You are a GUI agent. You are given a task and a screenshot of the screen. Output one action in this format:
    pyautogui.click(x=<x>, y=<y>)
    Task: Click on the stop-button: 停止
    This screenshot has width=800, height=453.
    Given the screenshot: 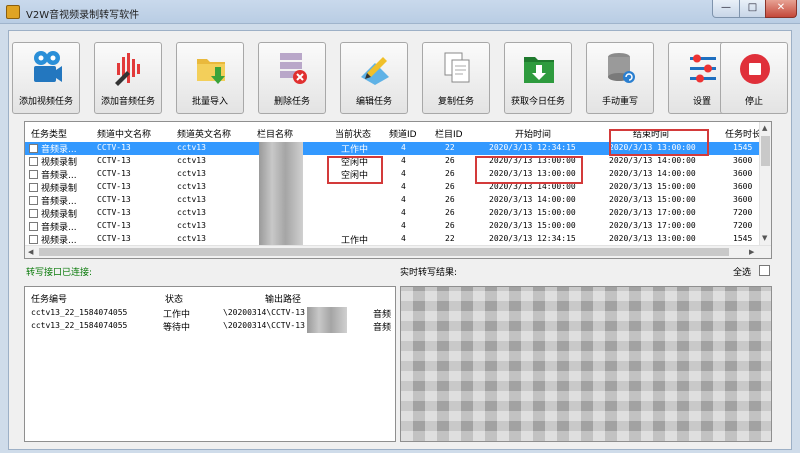 What is the action you would take?
    pyautogui.click(x=754, y=78)
    